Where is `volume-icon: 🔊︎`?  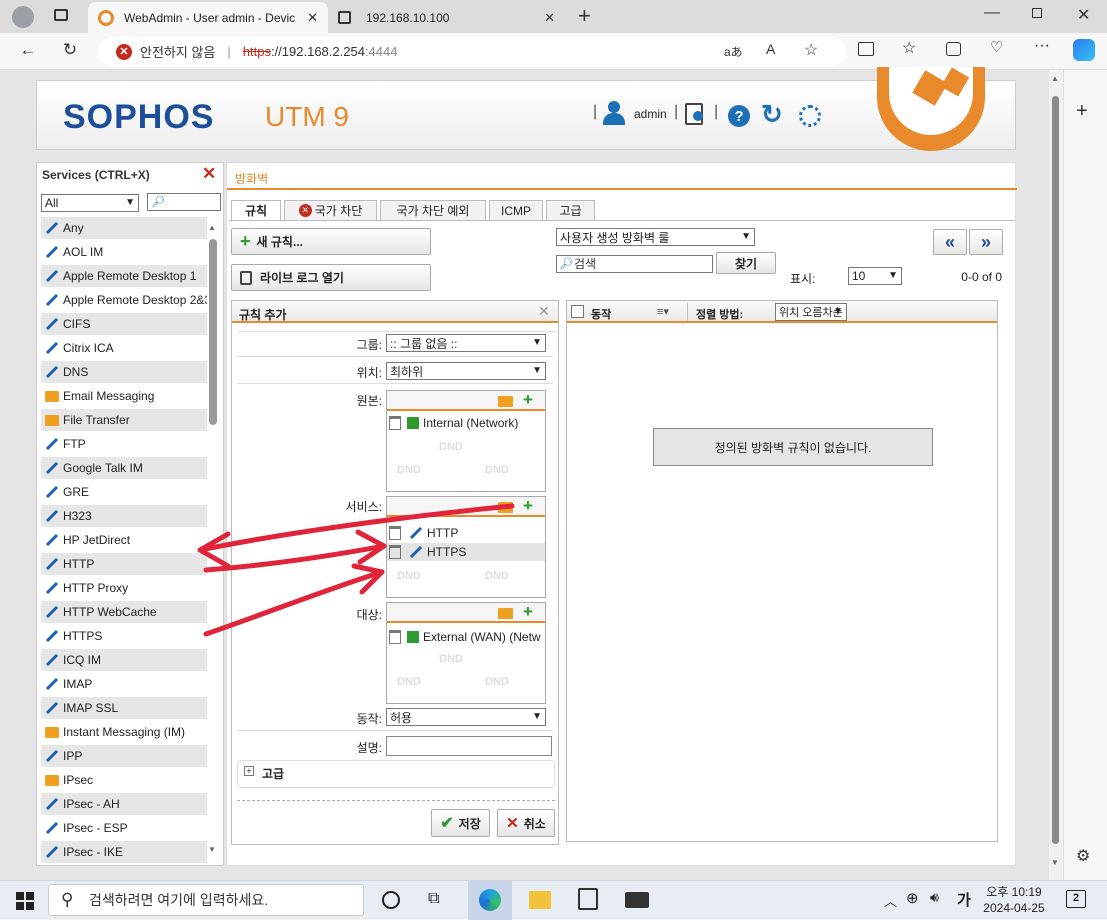
volume-icon: 🔊︎ is located at coordinates (934, 897).